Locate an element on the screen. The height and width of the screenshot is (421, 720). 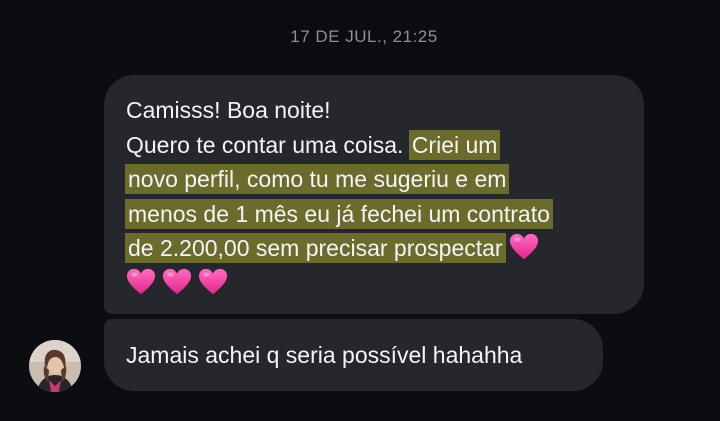
highlighted-text: novo perfil, como tu me sugeriu e em is located at coordinates (317, 179).